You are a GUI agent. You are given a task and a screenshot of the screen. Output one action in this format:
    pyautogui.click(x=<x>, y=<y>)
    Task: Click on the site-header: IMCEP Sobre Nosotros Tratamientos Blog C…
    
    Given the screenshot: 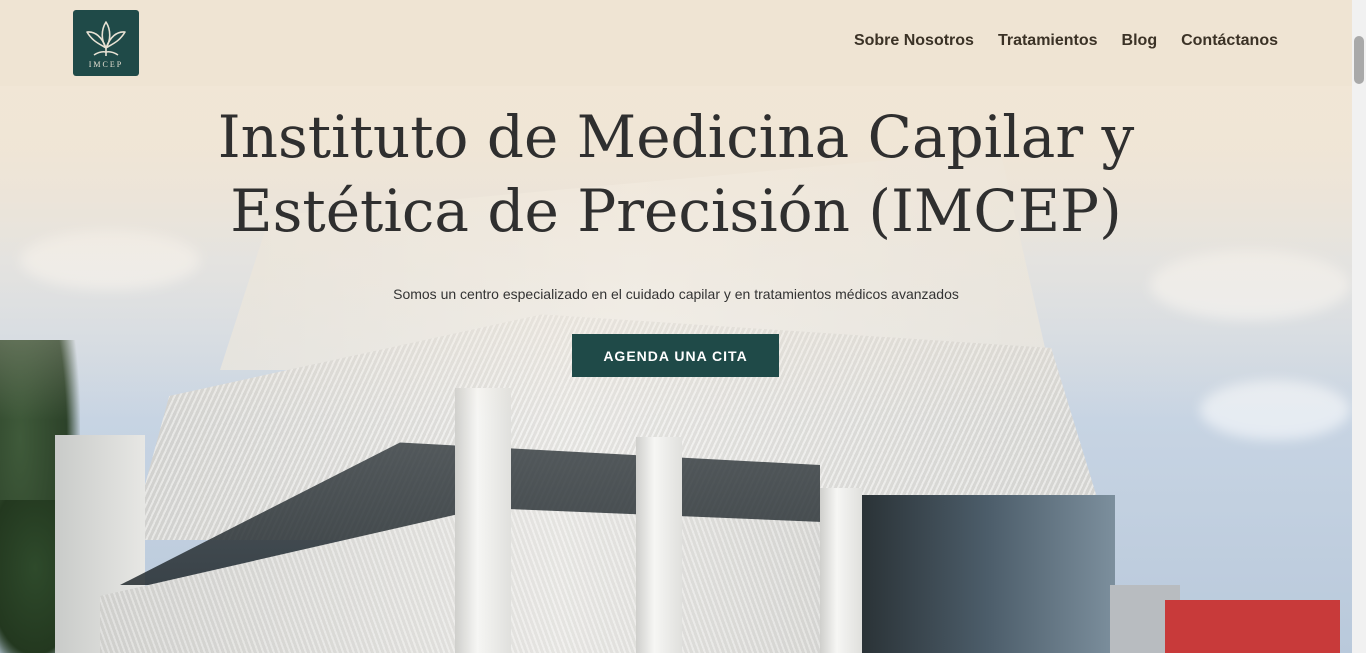 What is the action you would take?
    pyautogui.click(x=676, y=43)
    